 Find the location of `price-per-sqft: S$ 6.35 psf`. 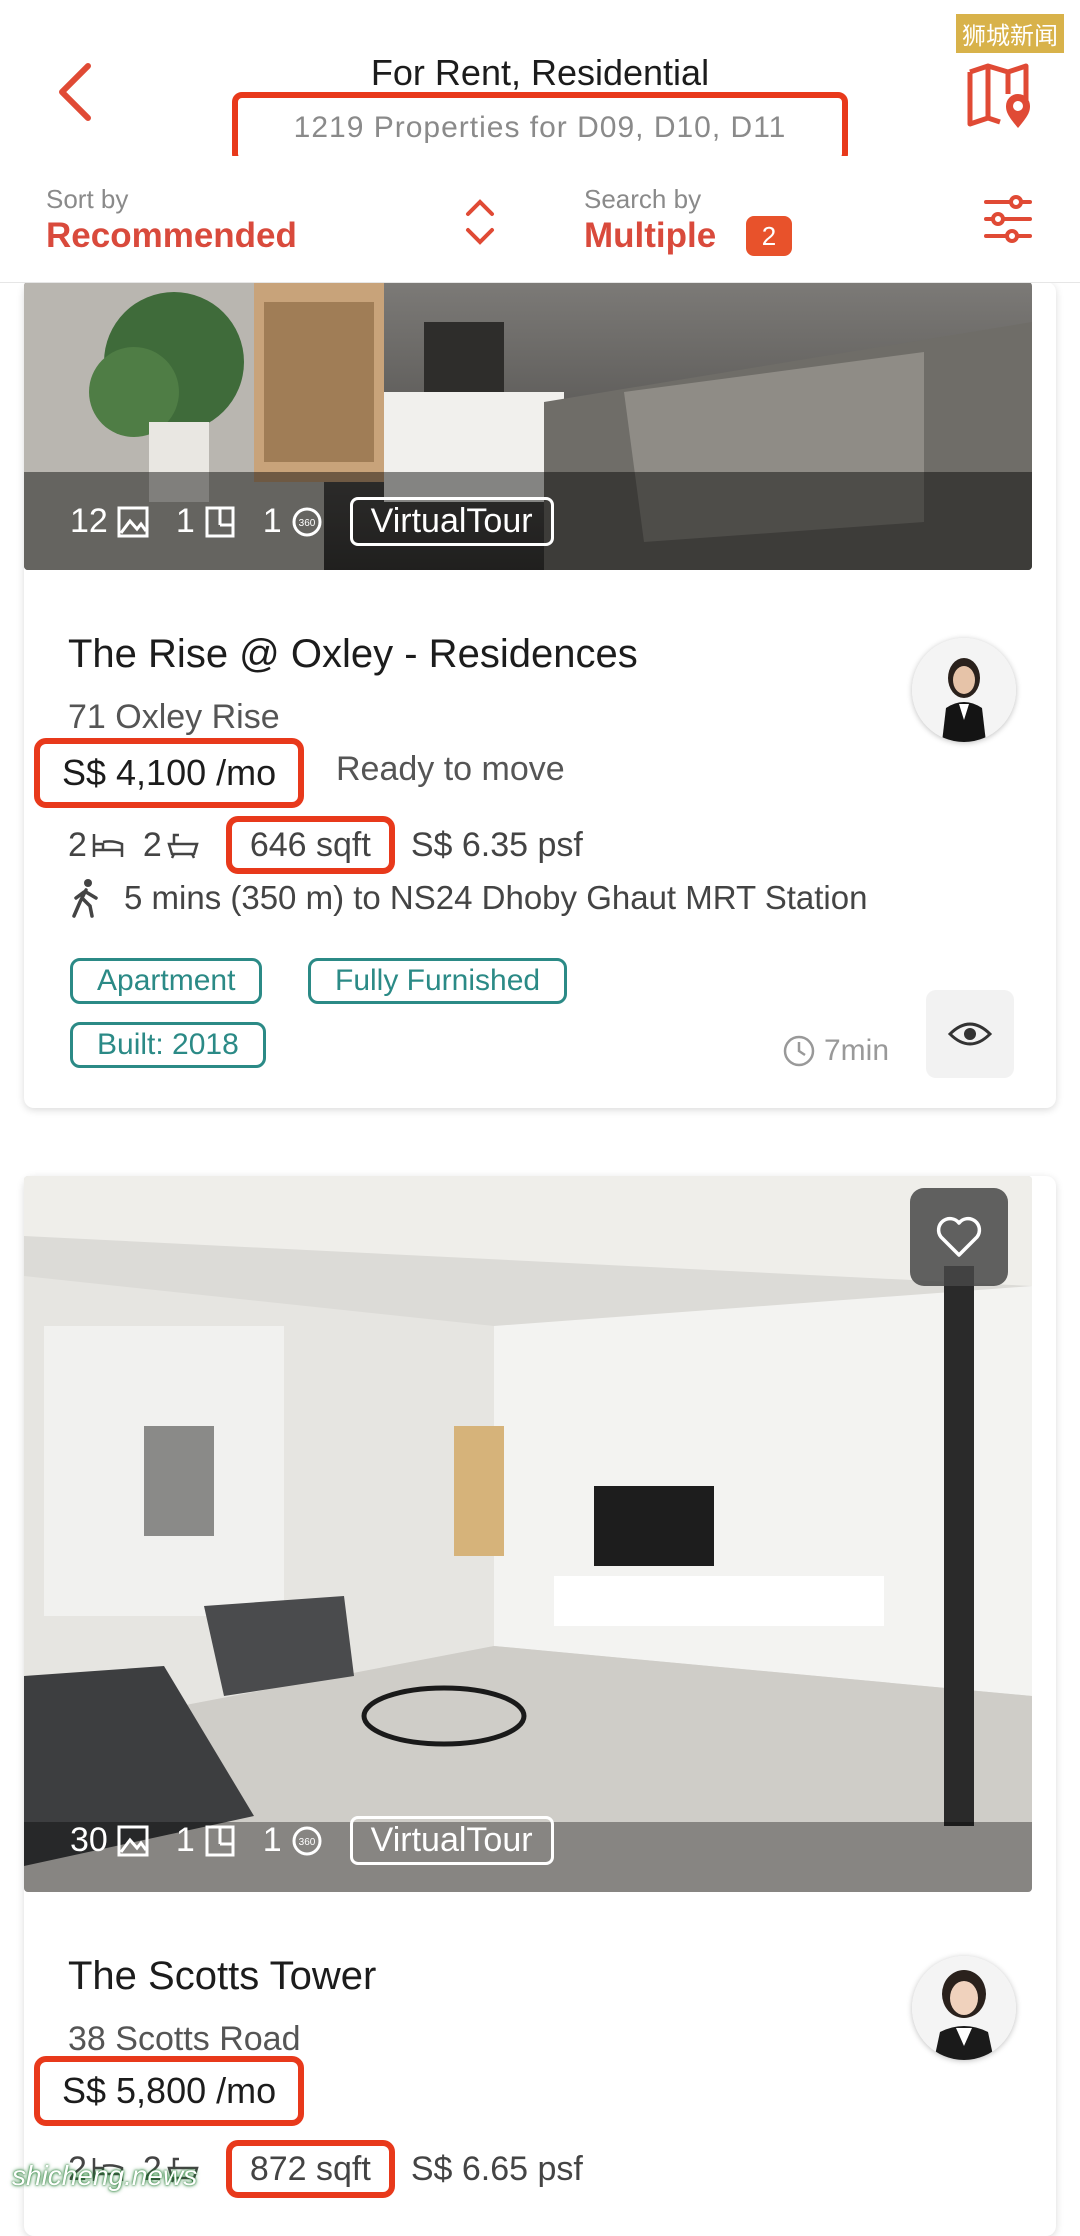

price-per-sqft: S$ 6.35 psf is located at coordinates (496, 844).